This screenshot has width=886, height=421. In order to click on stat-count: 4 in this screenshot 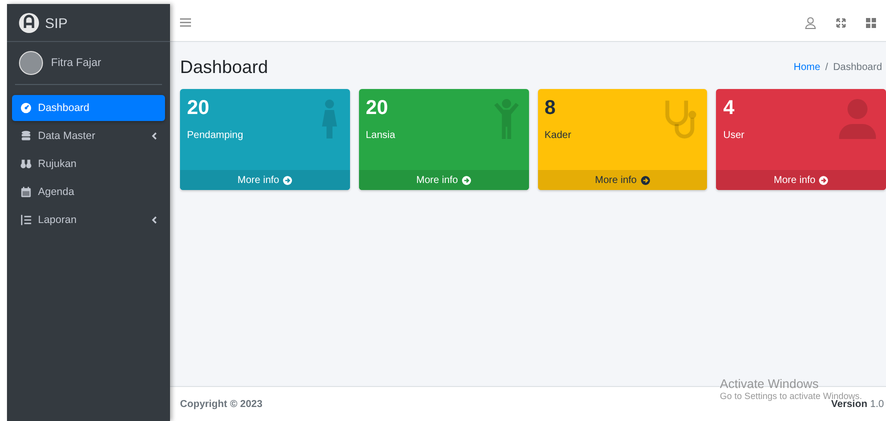, I will do `click(728, 108)`.